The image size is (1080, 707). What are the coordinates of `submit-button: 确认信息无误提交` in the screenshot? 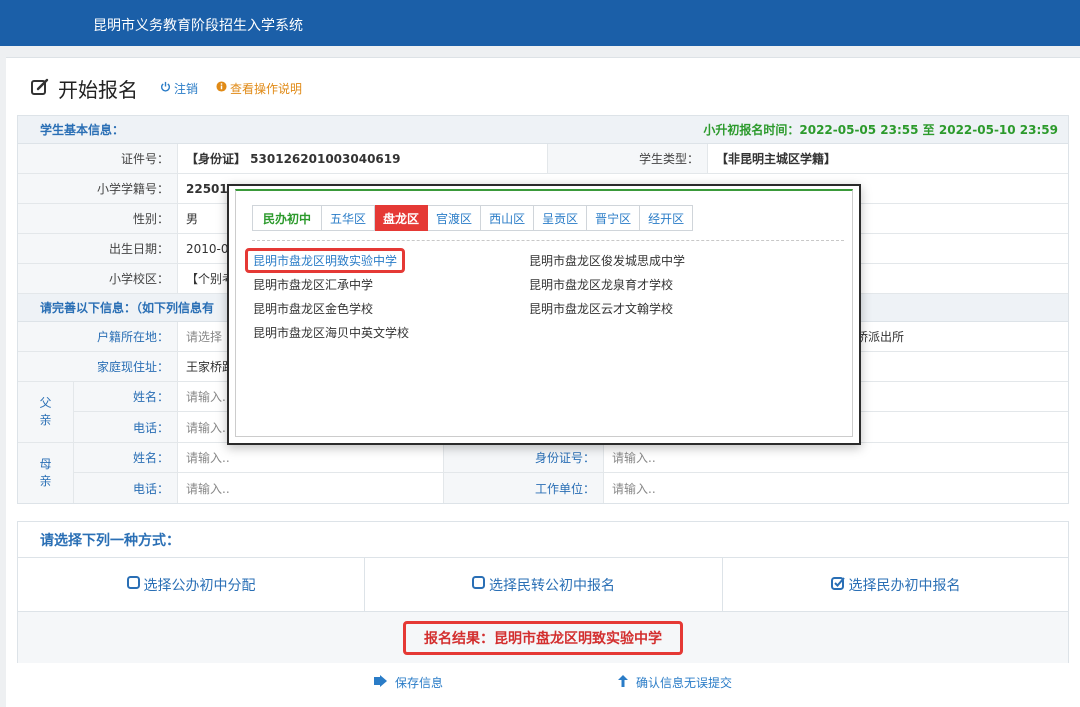 It's located at (675, 682).